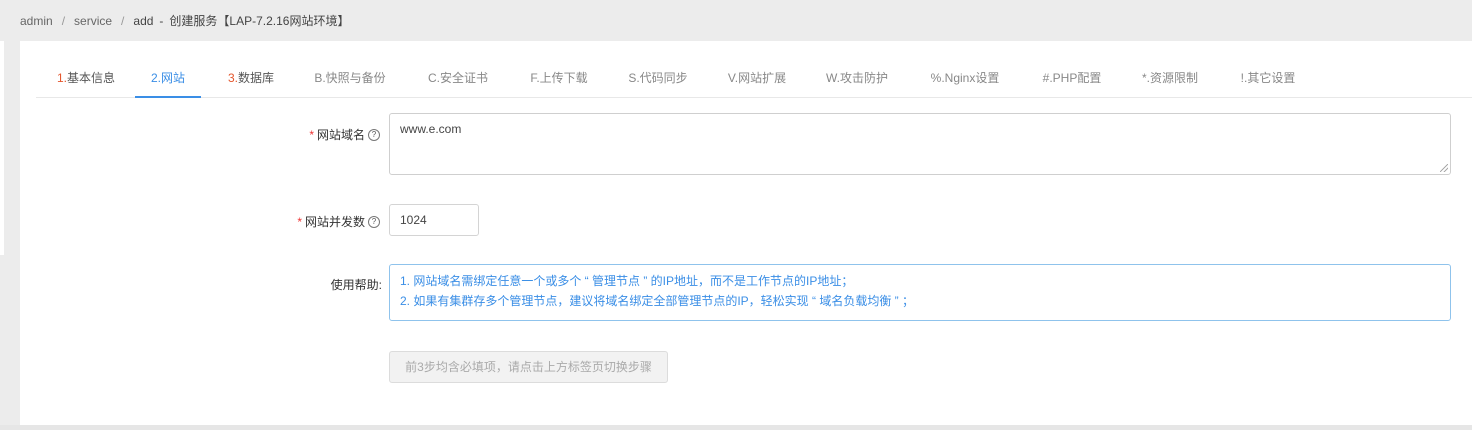 The image size is (1472, 430). I want to click on concurrency-label-text: 网站并发数, so click(334, 222).